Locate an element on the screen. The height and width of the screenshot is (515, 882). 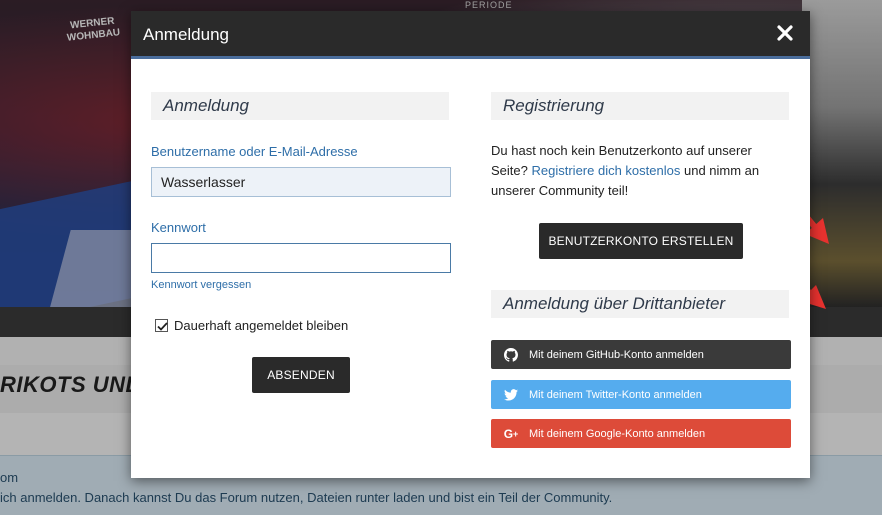
submit-button: ABSENDEN is located at coordinates (301, 375).